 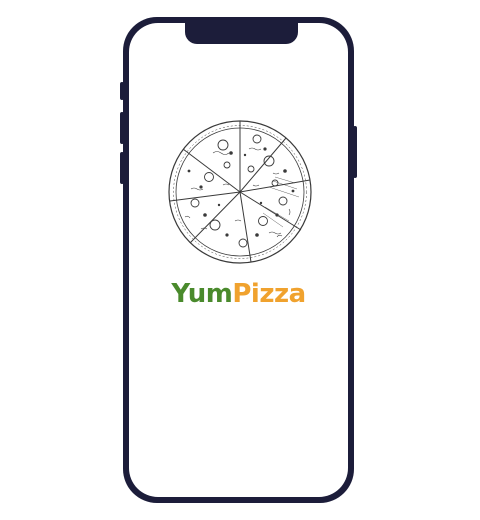 I want to click on brand-logo: YumPizza, so click(x=238, y=294).